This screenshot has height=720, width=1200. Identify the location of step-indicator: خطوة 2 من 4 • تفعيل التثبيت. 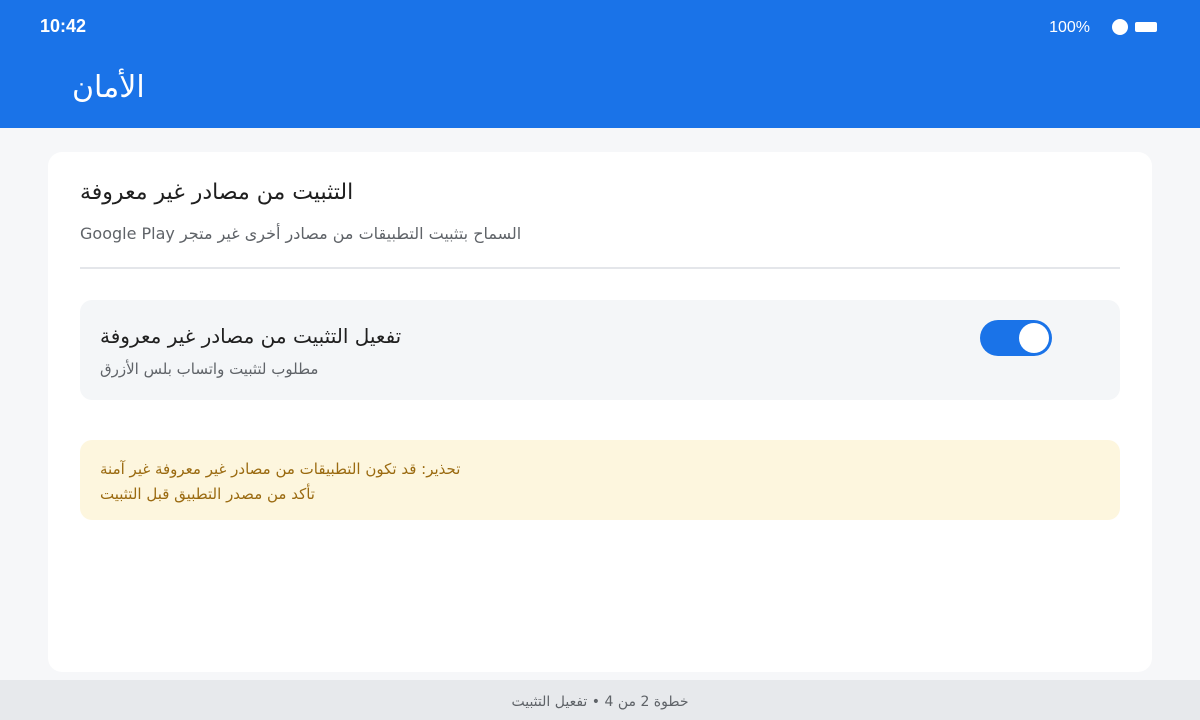
(600, 702).